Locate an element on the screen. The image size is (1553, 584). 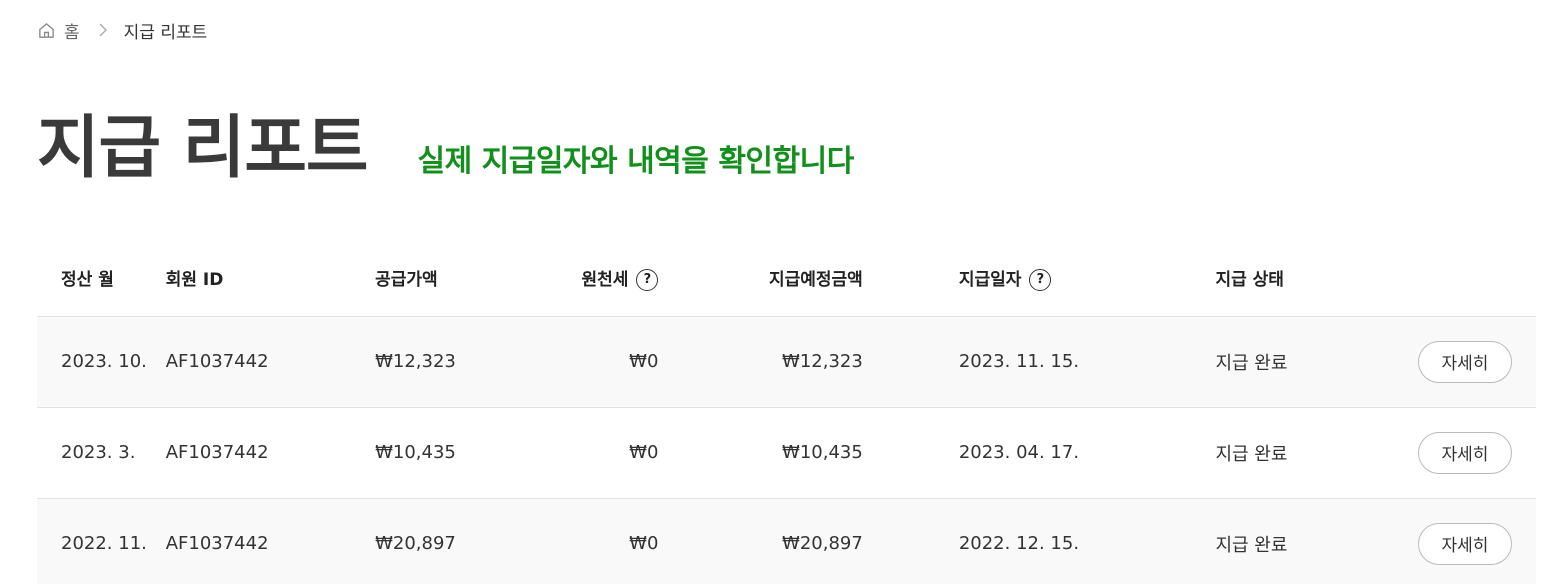
column-header-payment-date-label: 지급일자 is located at coordinates (990, 279).